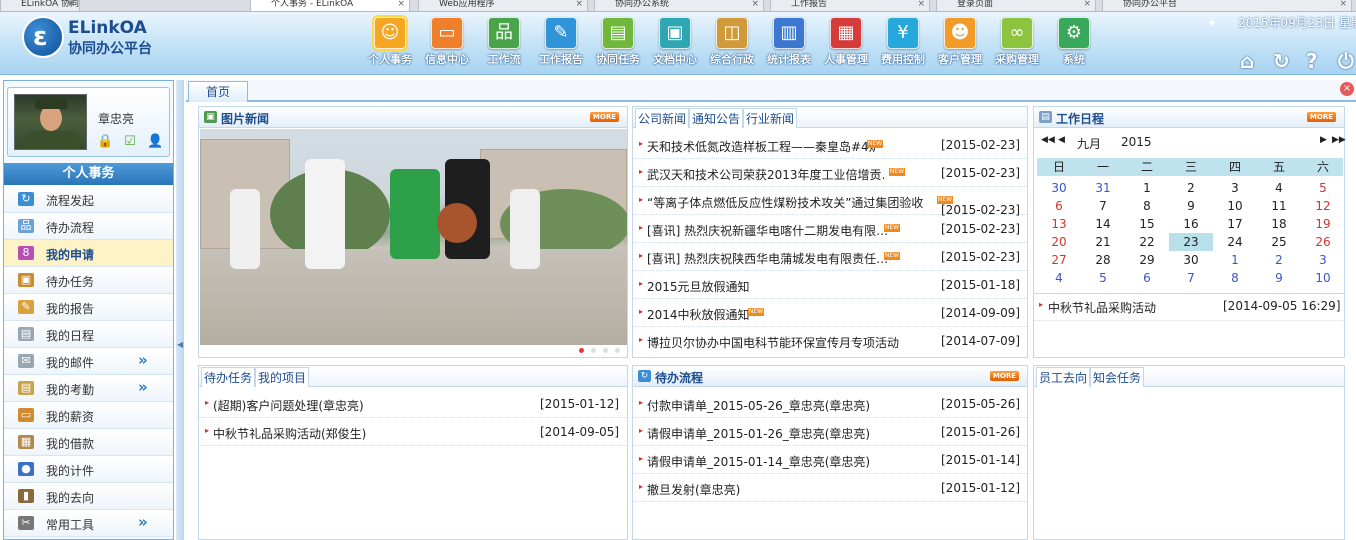  What do you see at coordinates (88, 469) in the screenshot?
I see `sidebar-item-my-count: ● 我的计件` at bounding box center [88, 469].